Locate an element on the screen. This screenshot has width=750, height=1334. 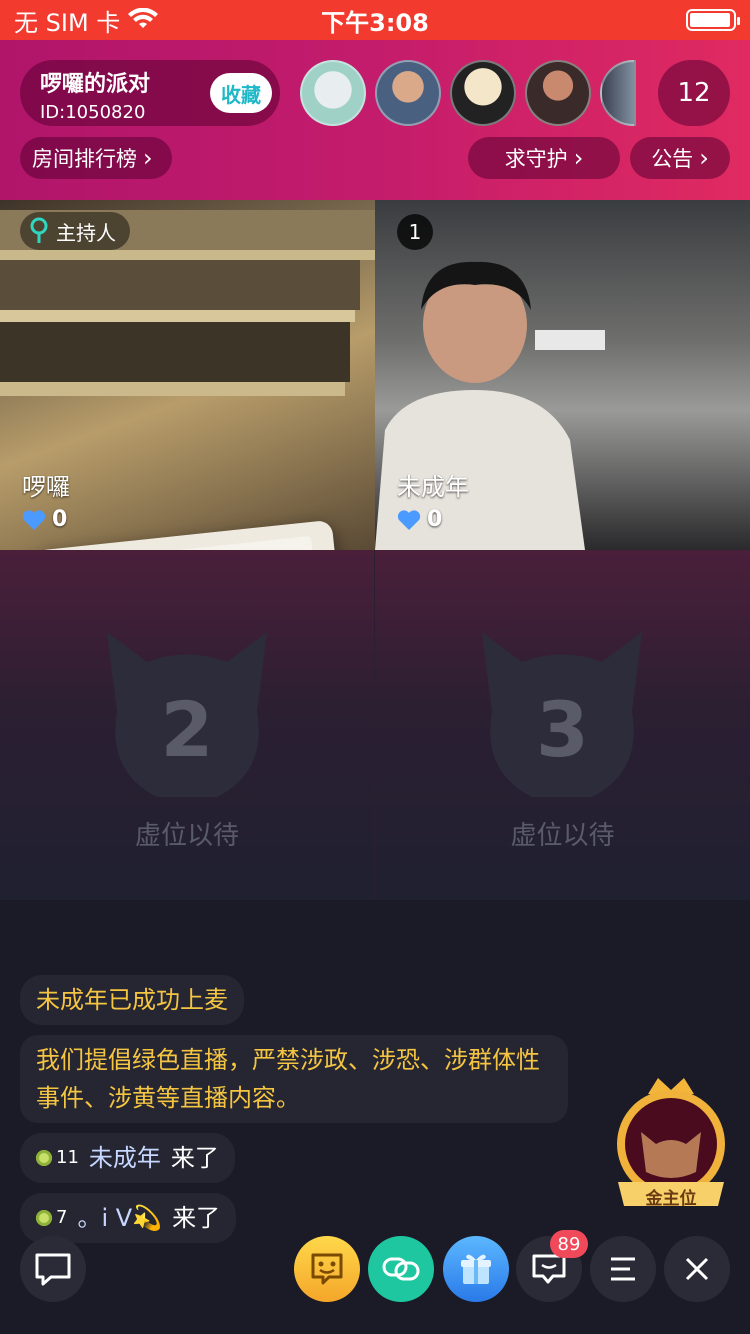
system-message: 未成年已成功上麦 is located at coordinates (132, 1000).